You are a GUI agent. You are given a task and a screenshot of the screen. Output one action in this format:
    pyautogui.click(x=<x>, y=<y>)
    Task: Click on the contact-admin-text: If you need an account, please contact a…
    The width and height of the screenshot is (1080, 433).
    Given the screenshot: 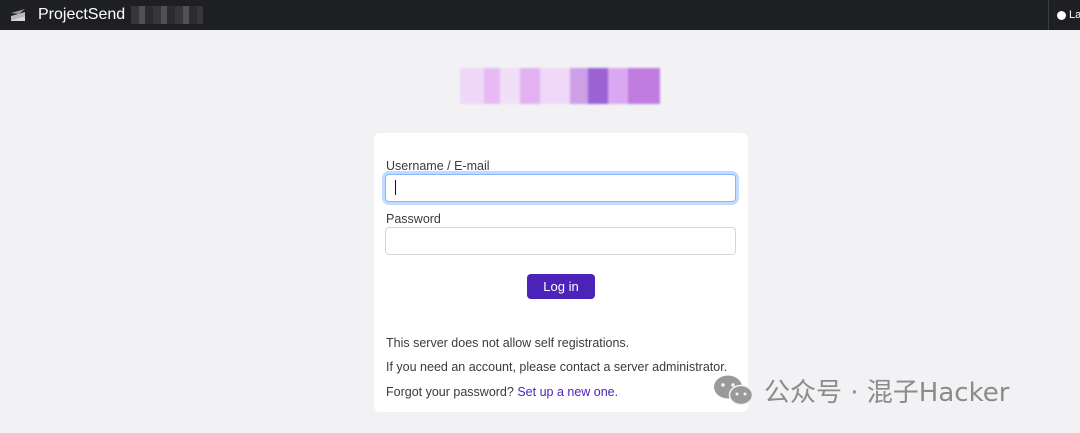 What is the action you would take?
    pyautogui.click(x=557, y=367)
    